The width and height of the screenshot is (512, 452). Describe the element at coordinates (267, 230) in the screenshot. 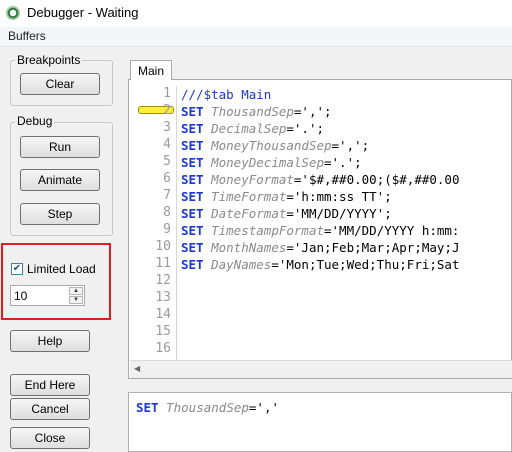

I see `variable-token: TimestampFormat` at that location.